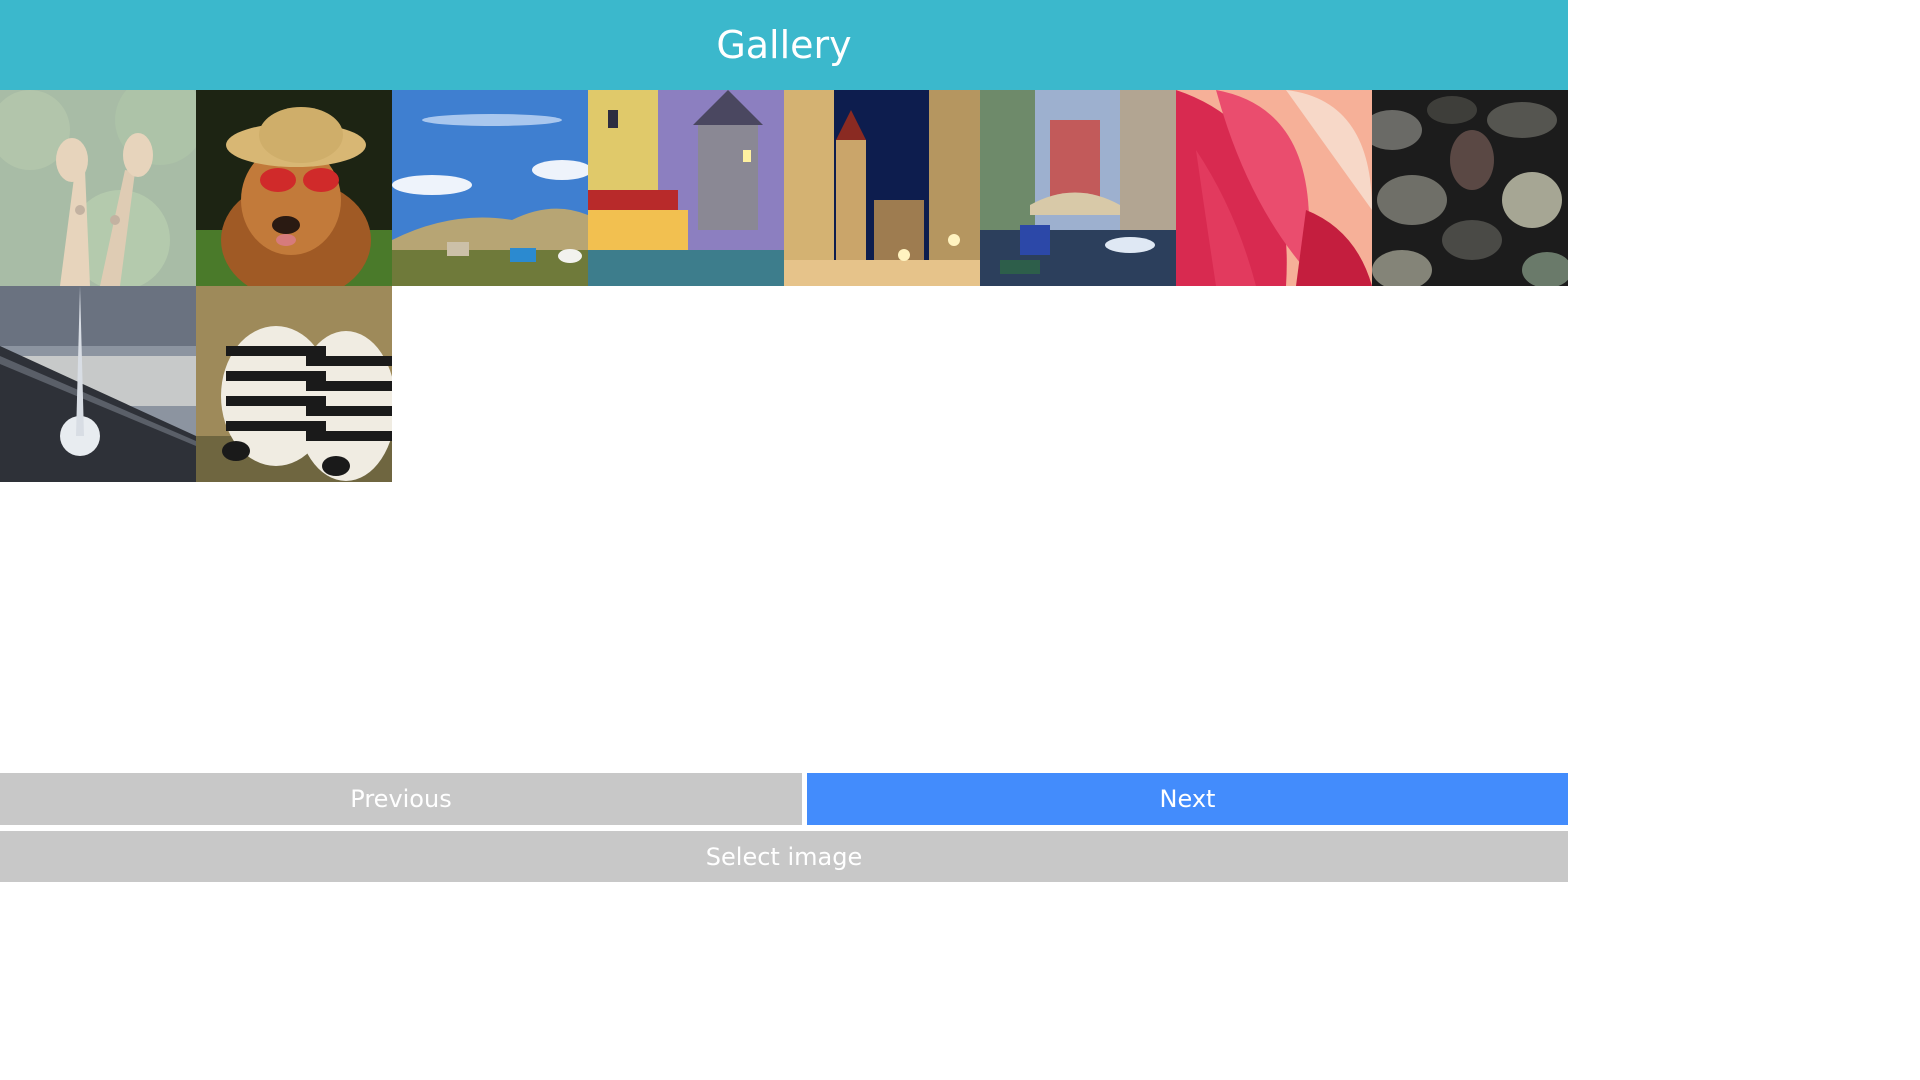  I want to click on image-giraffes, so click(98, 188).